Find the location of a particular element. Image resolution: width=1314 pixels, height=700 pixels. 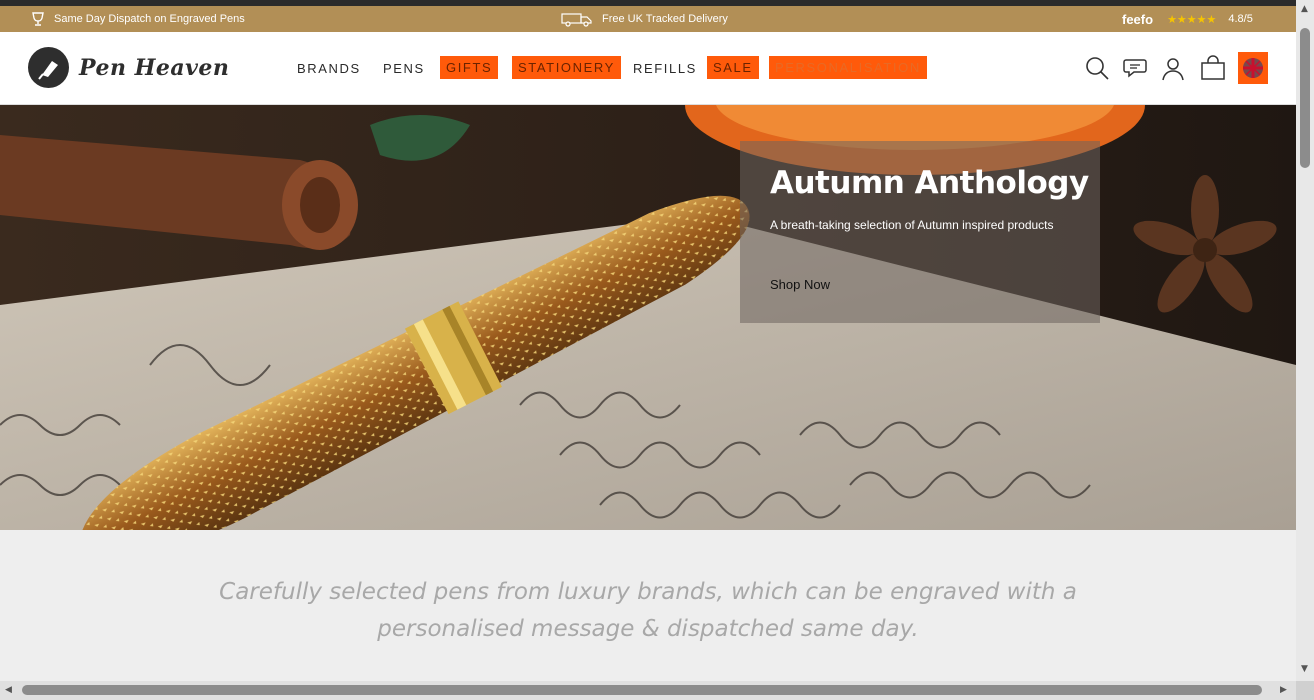

dispatch-notice: Same Day Dispatch on Engraved Pens is located at coordinates (137, 19).